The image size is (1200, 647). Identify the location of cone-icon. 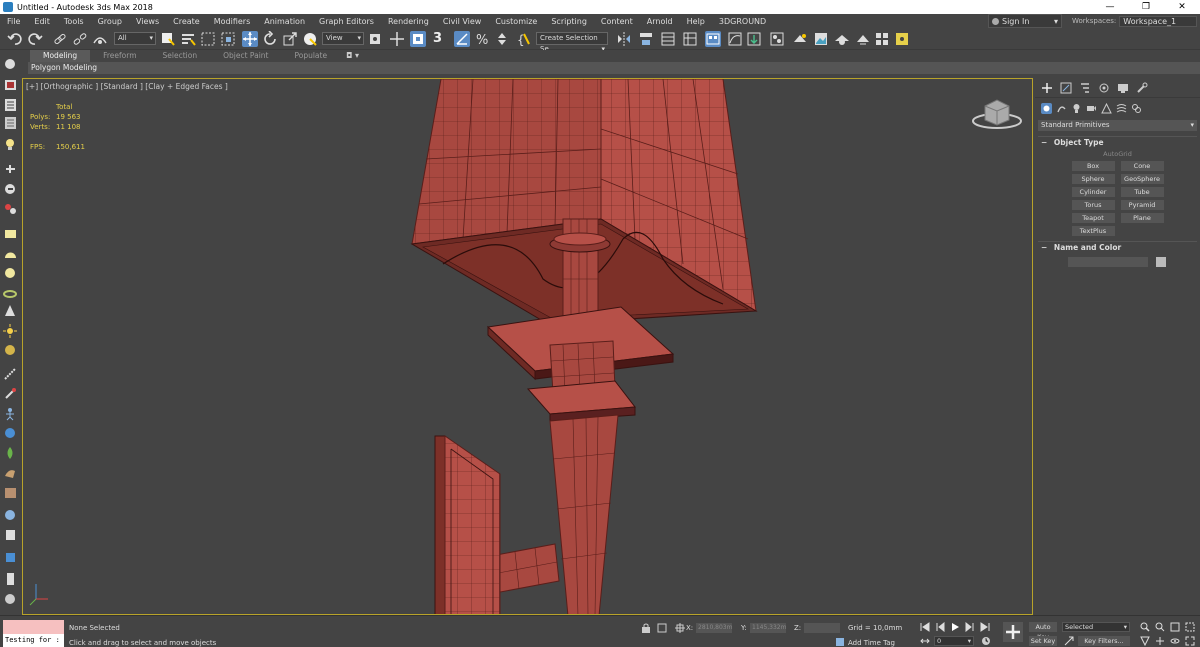
(10, 311).